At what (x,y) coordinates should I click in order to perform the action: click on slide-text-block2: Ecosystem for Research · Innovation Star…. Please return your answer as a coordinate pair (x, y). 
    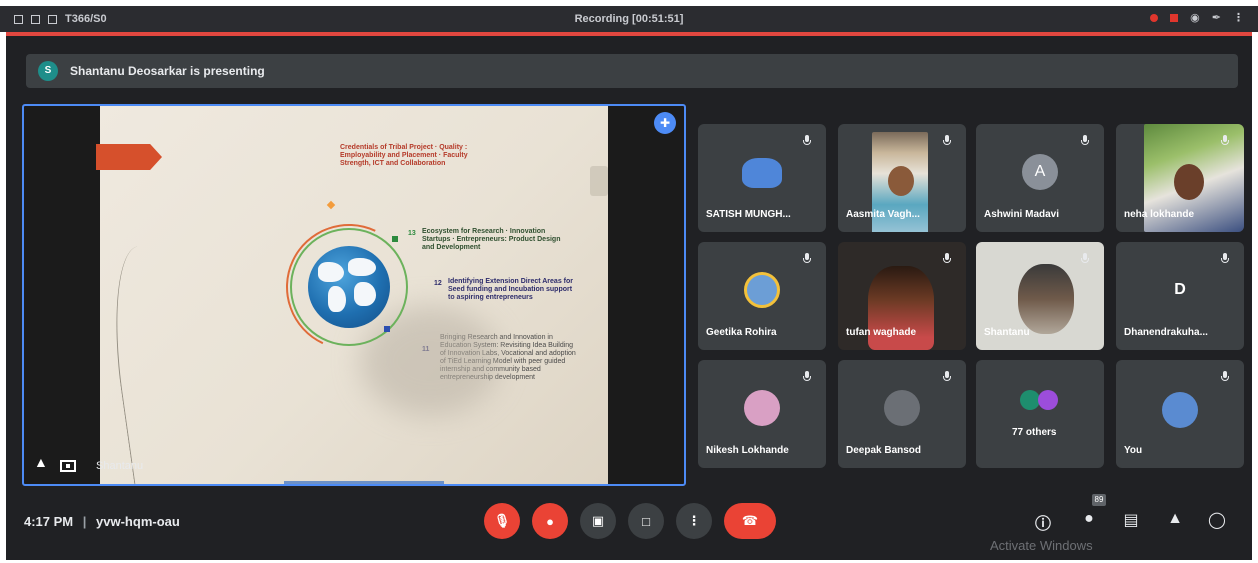
    Looking at the image, I should click on (491, 239).